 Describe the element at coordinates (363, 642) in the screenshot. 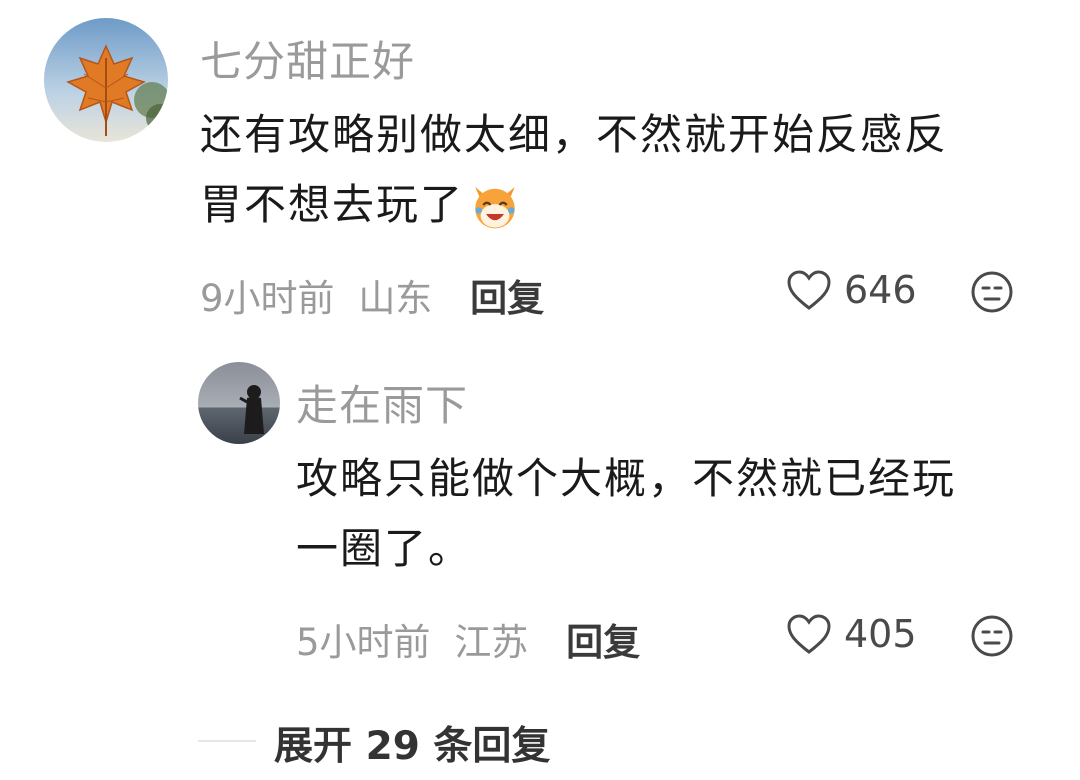

I see `comment-time: 5小时前` at that location.